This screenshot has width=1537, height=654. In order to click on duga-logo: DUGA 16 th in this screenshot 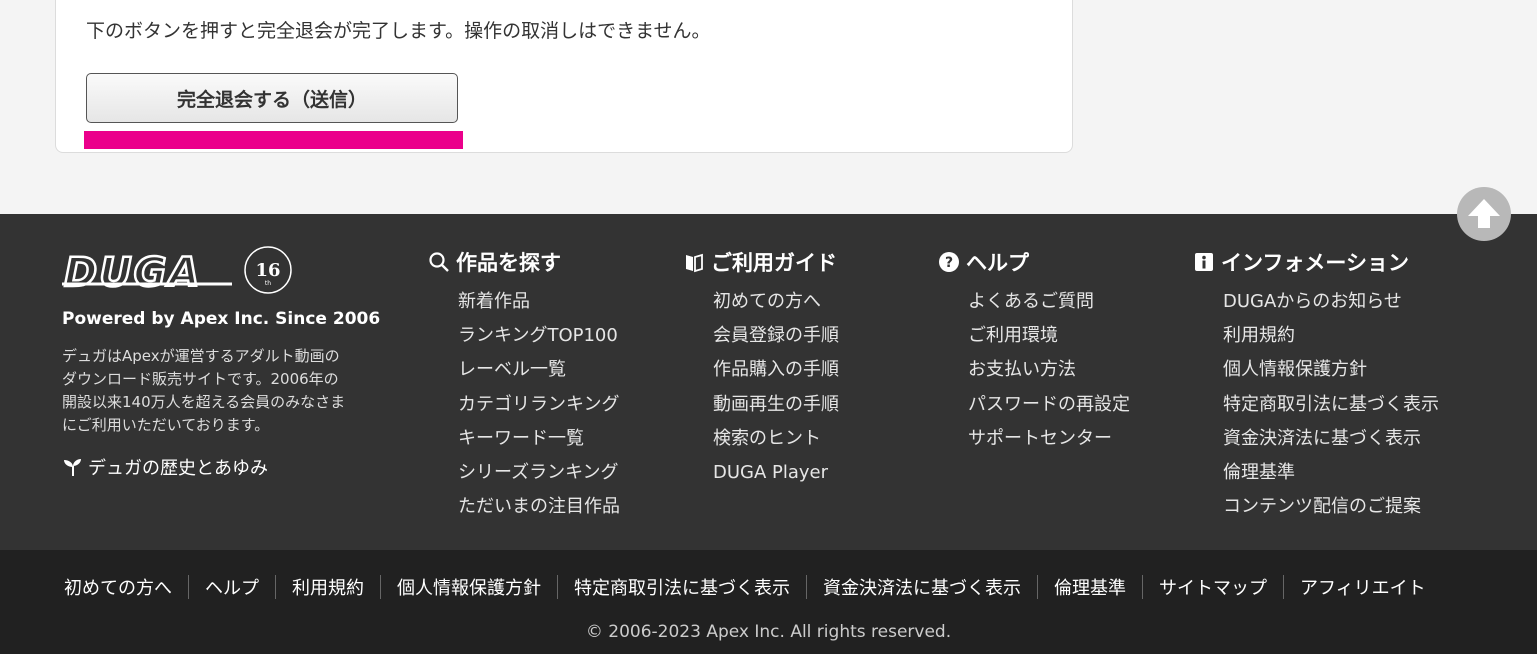, I will do `click(178, 271)`.